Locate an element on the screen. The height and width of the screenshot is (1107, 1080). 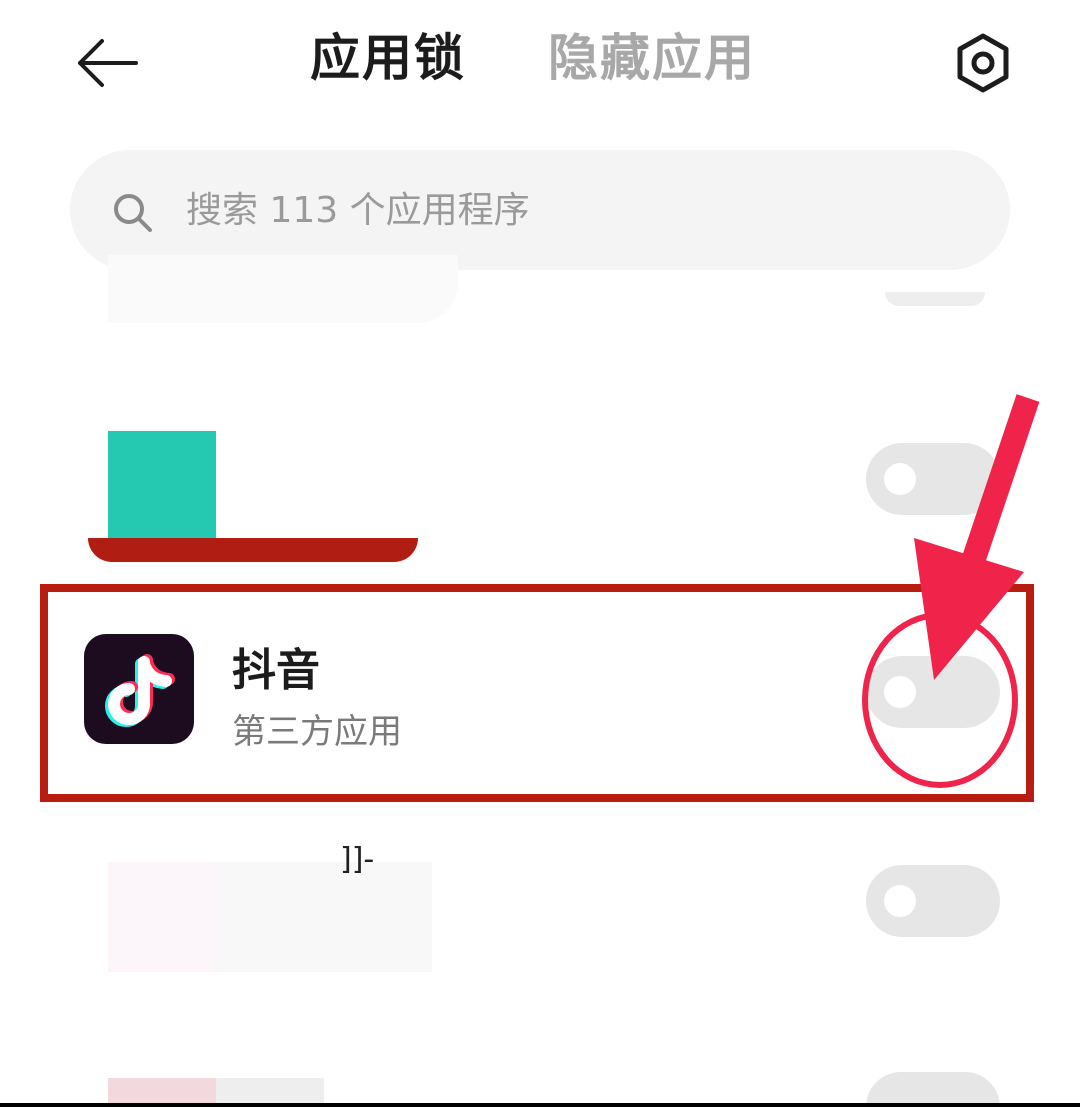
partial-text: ]]- is located at coordinates (357, 859).